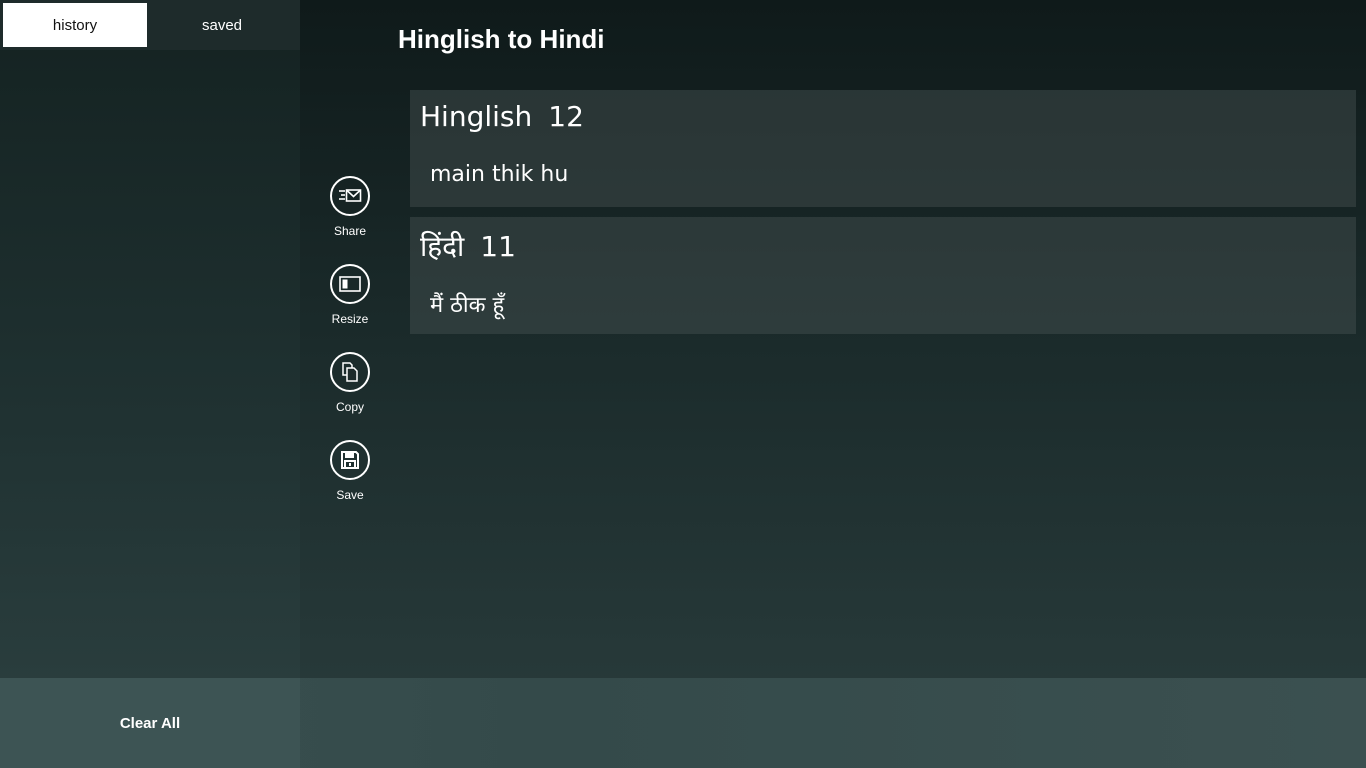 This screenshot has height=768, width=1366. I want to click on card-header: Hinglish 12, so click(502, 116).